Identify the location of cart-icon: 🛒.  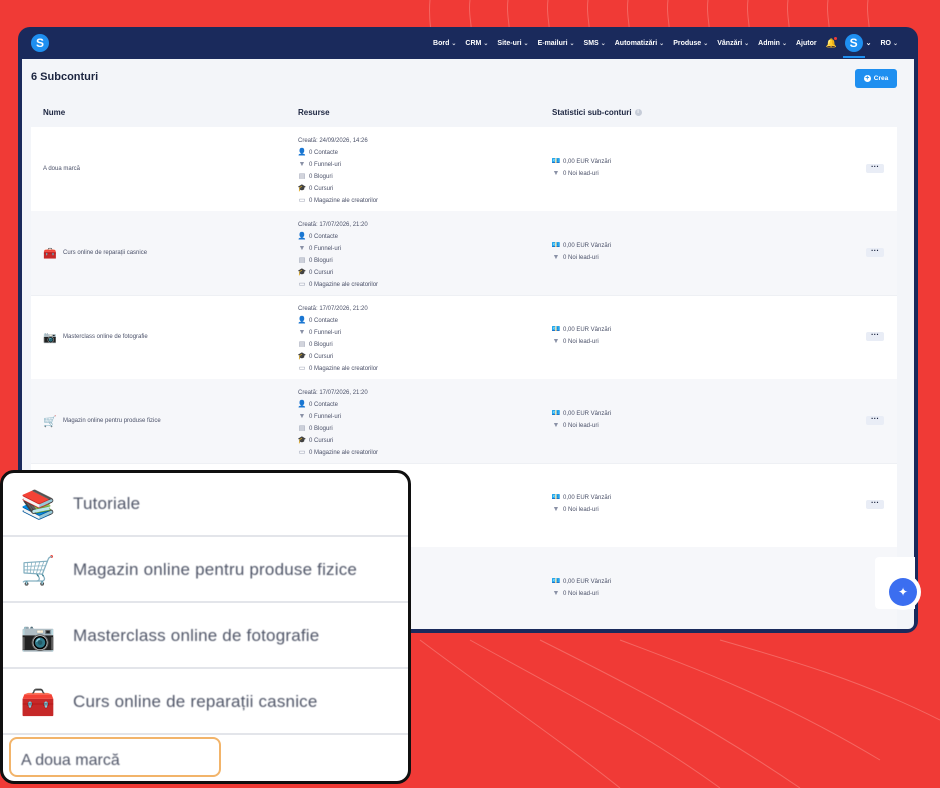
(38, 570).